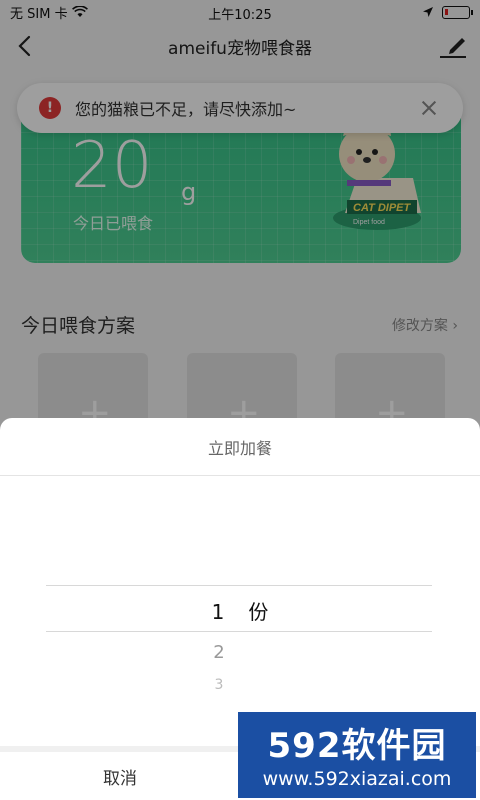 This screenshot has height=800, width=480. What do you see at coordinates (239, 631) in the screenshot?
I see `picker-divider-bottom` at bounding box center [239, 631].